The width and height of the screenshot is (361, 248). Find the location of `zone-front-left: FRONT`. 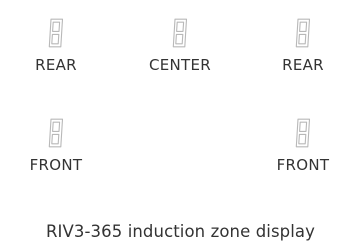

zone-front-left: FRONT is located at coordinates (56, 146).